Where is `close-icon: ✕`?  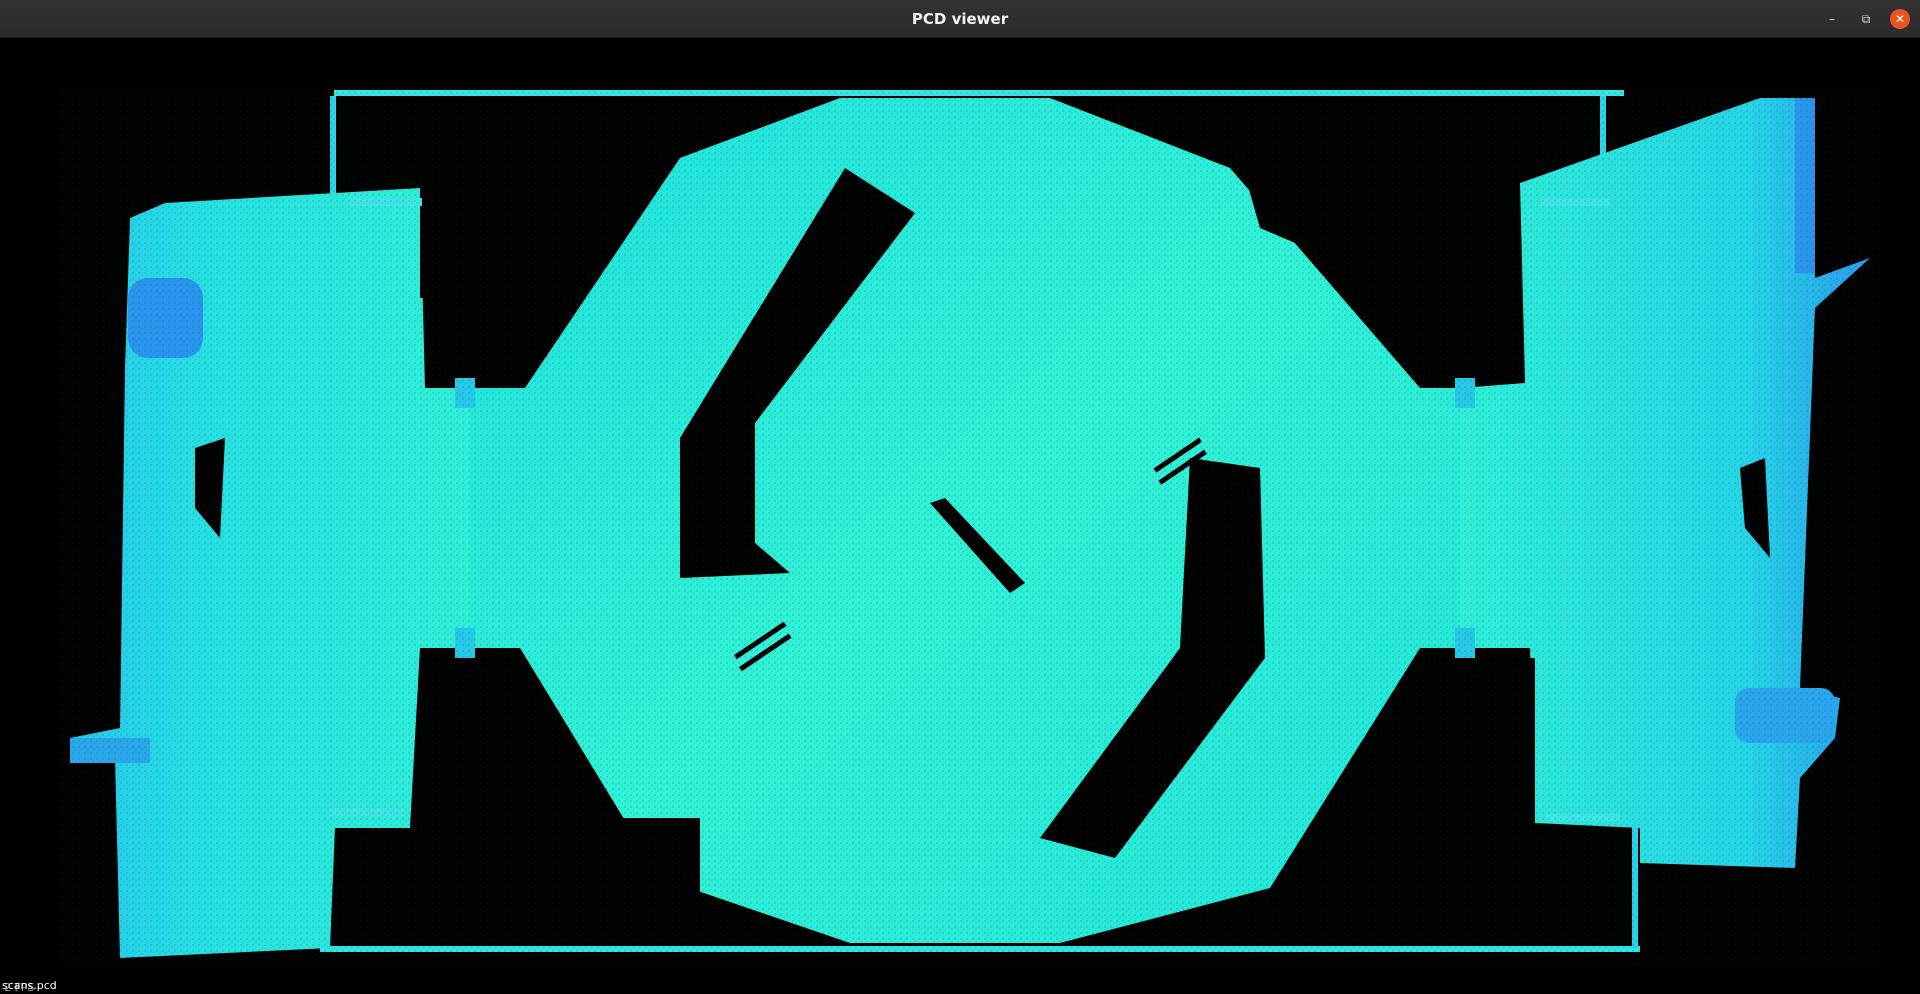
close-icon: ✕ is located at coordinates (1900, 19).